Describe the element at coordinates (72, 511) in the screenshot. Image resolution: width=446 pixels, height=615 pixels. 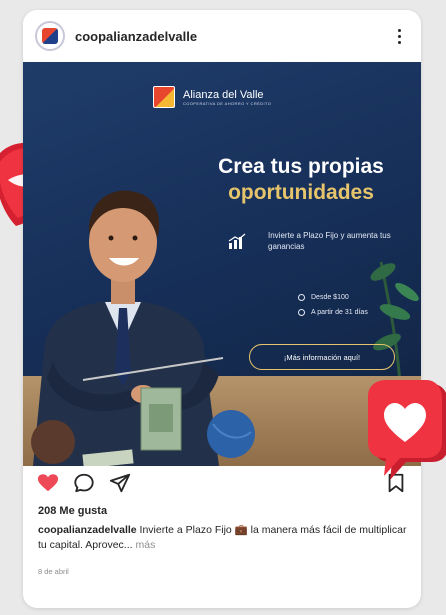
I see `likes-count: 208 Me gusta` at that location.